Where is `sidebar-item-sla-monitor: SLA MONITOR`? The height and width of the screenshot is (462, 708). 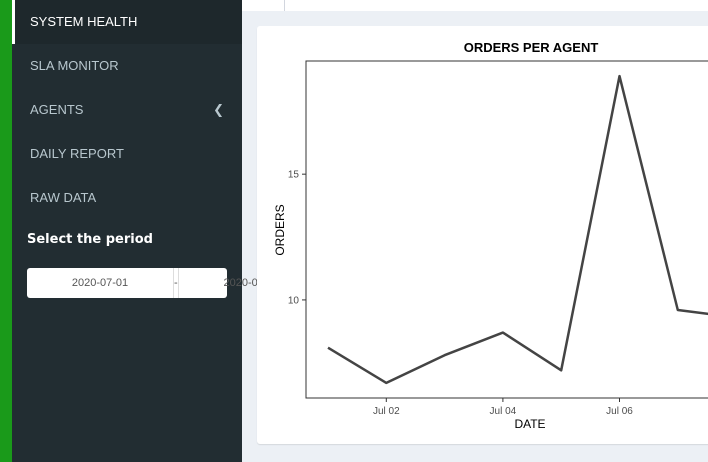 sidebar-item-sla-monitor: SLA MONITOR is located at coordinates (127, 66).